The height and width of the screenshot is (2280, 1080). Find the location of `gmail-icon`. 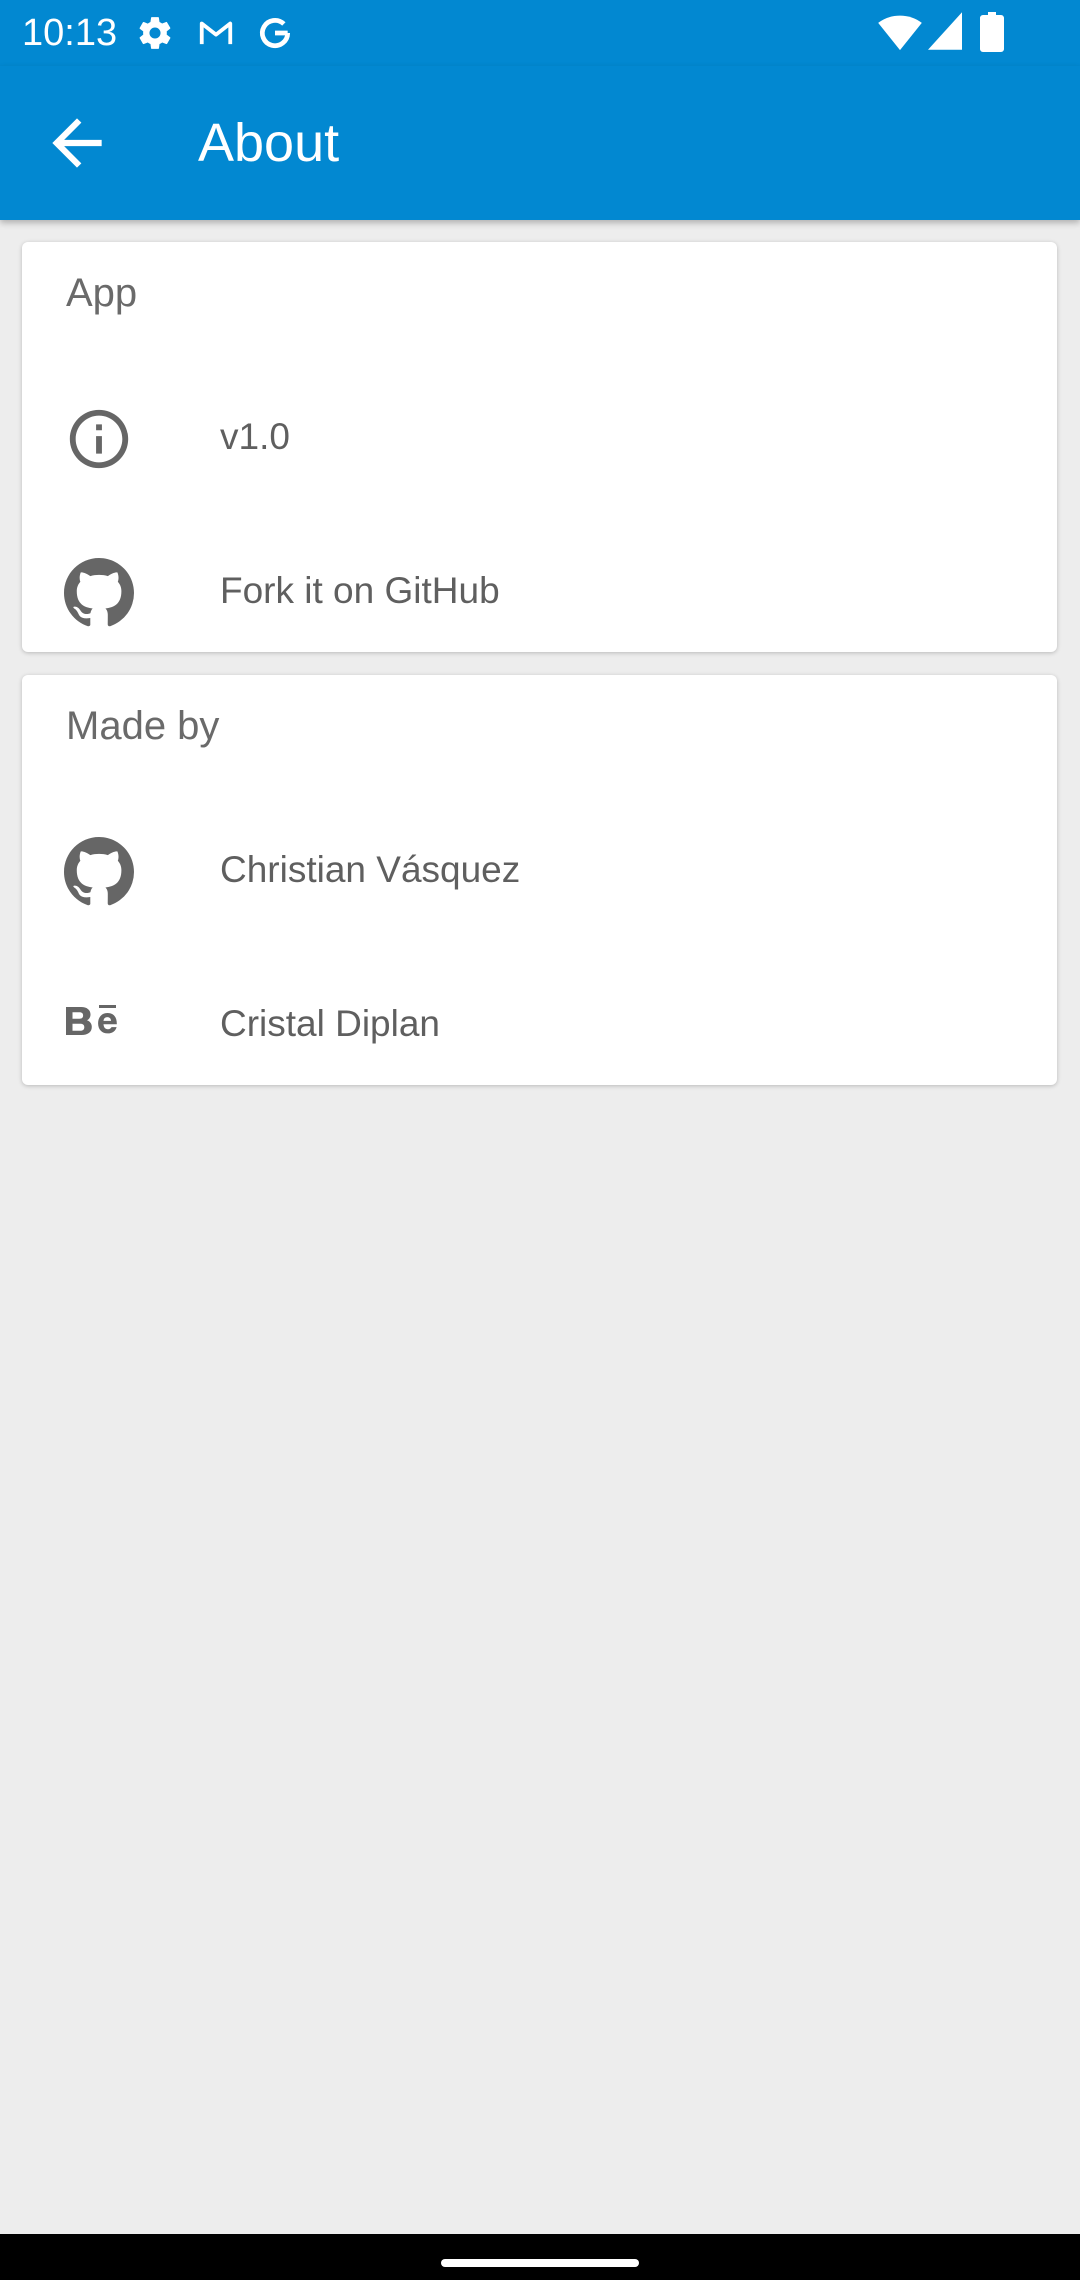

gmail-icon is located at coordinates (216, 35).